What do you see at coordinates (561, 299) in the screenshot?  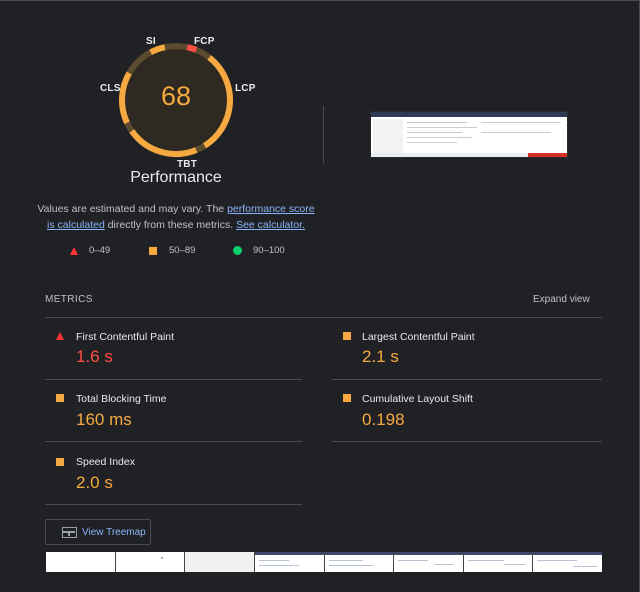 I see `expand-view-toggle: Expand view` at bounding box center [561, 299].